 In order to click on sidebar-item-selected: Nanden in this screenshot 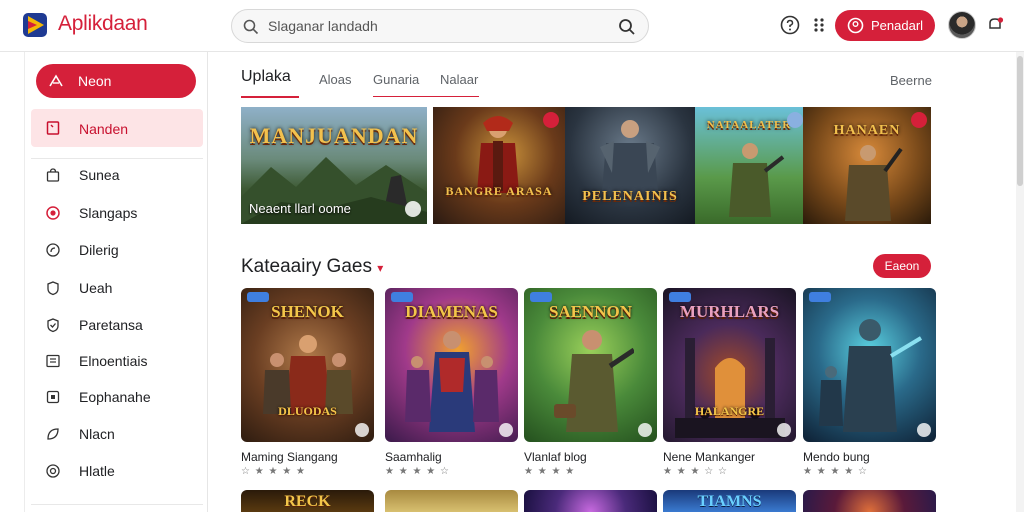, I will do `click(117, 128)`.